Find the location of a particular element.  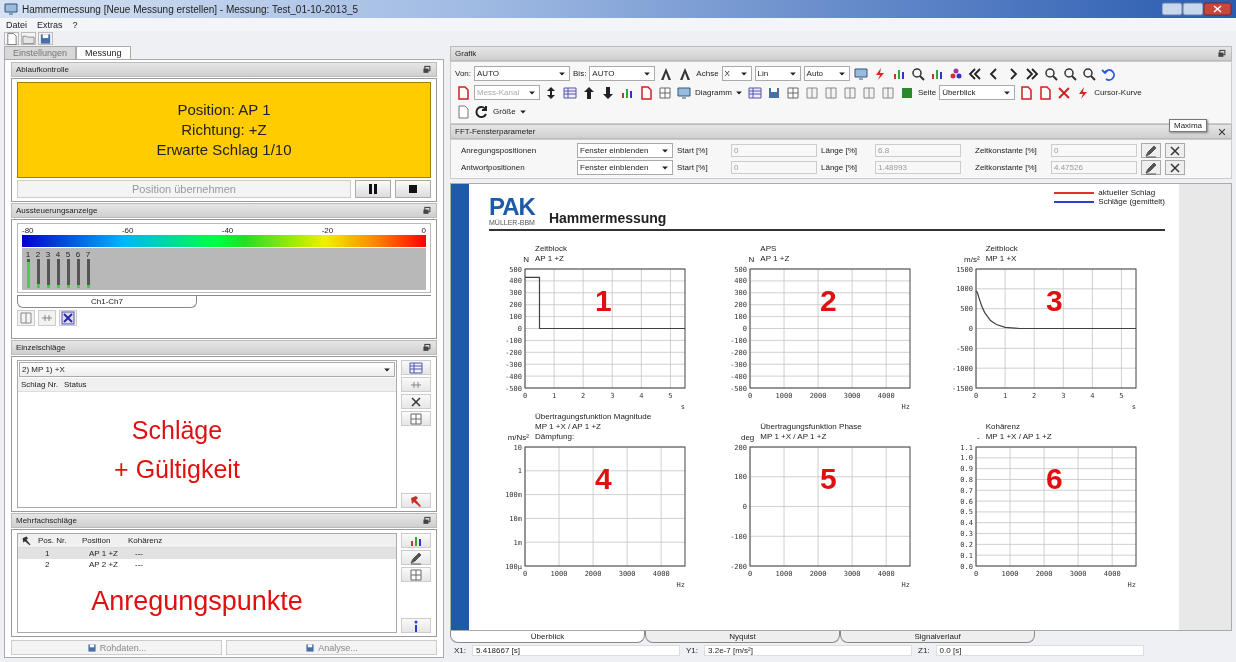

reset-button is located at coordinates (68, 318).